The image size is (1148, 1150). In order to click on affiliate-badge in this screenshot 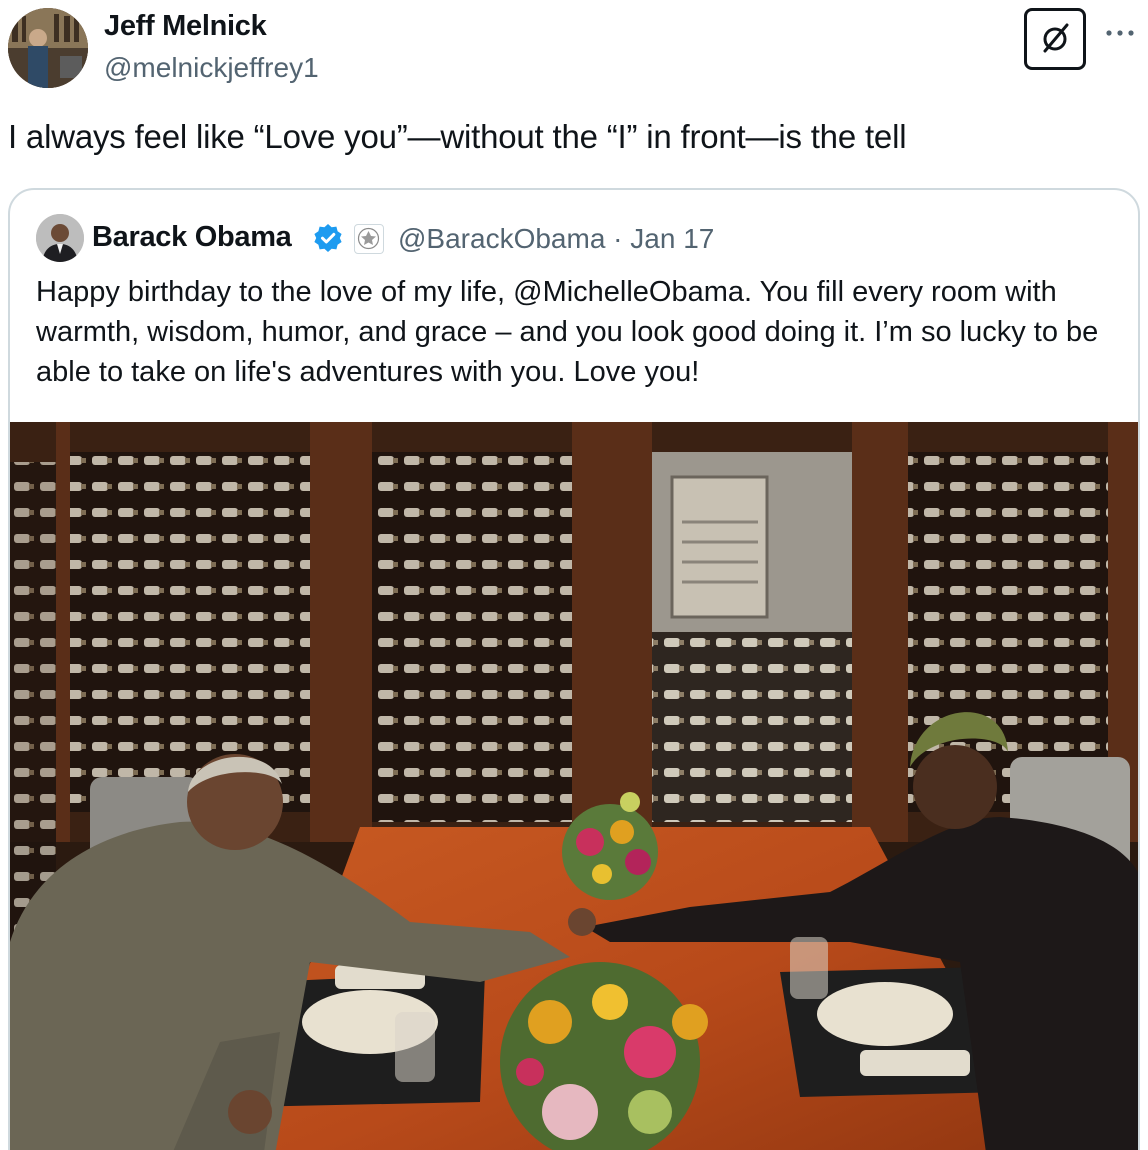, I will do `click(369, 239)`.